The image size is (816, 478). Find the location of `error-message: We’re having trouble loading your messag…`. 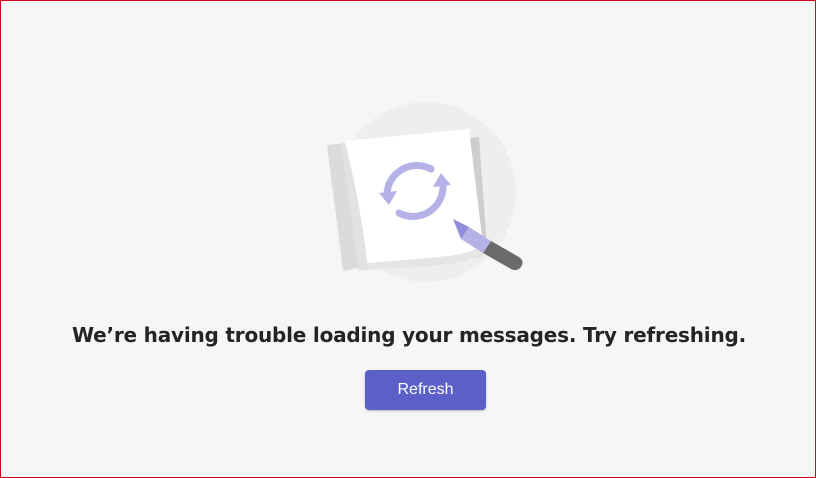

error-message: We’re having trouble loading your messag… is located at coordinates (409, 335).